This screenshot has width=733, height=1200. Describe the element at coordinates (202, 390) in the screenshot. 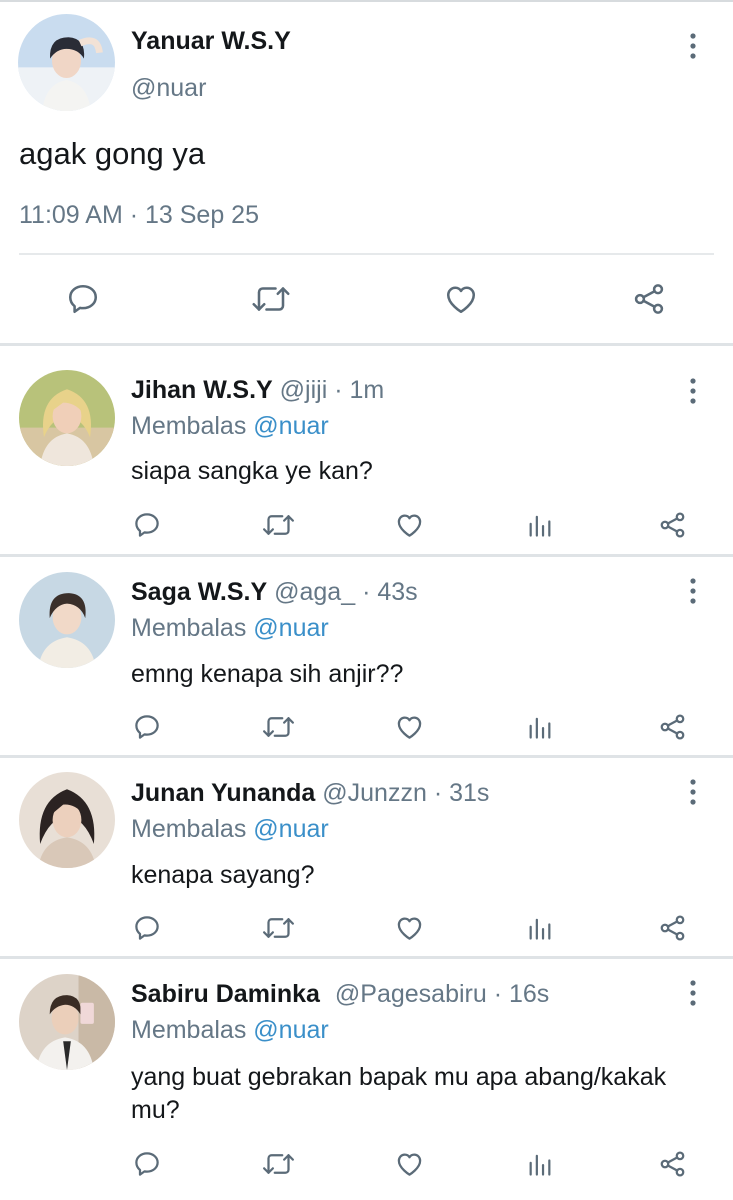

I see `author-name: Jihan W.S.Y` at that location.